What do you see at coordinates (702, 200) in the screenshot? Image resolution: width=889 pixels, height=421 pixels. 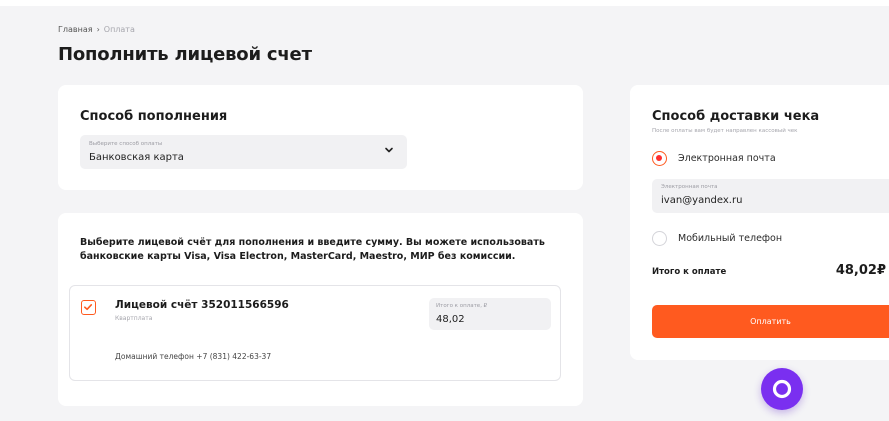 I see `email-value: ivan@yandex.ru` at bounding box center [702, 200].